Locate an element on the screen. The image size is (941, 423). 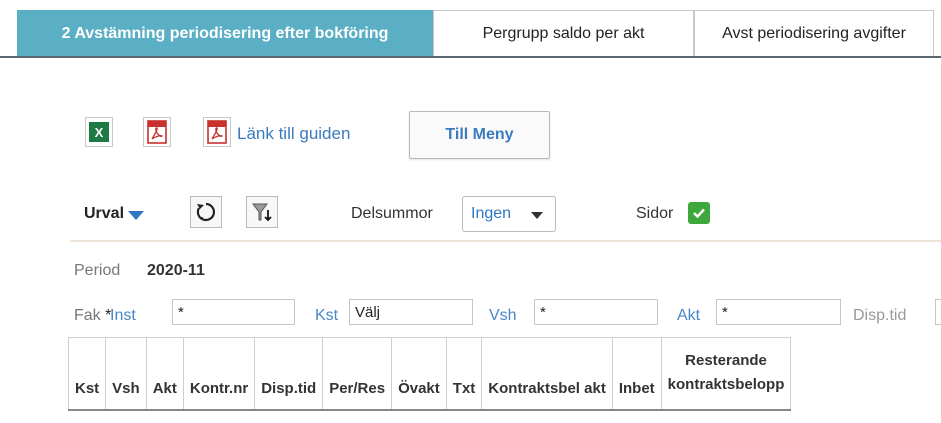
filter-sort-button is located at coordinates (262, 212).